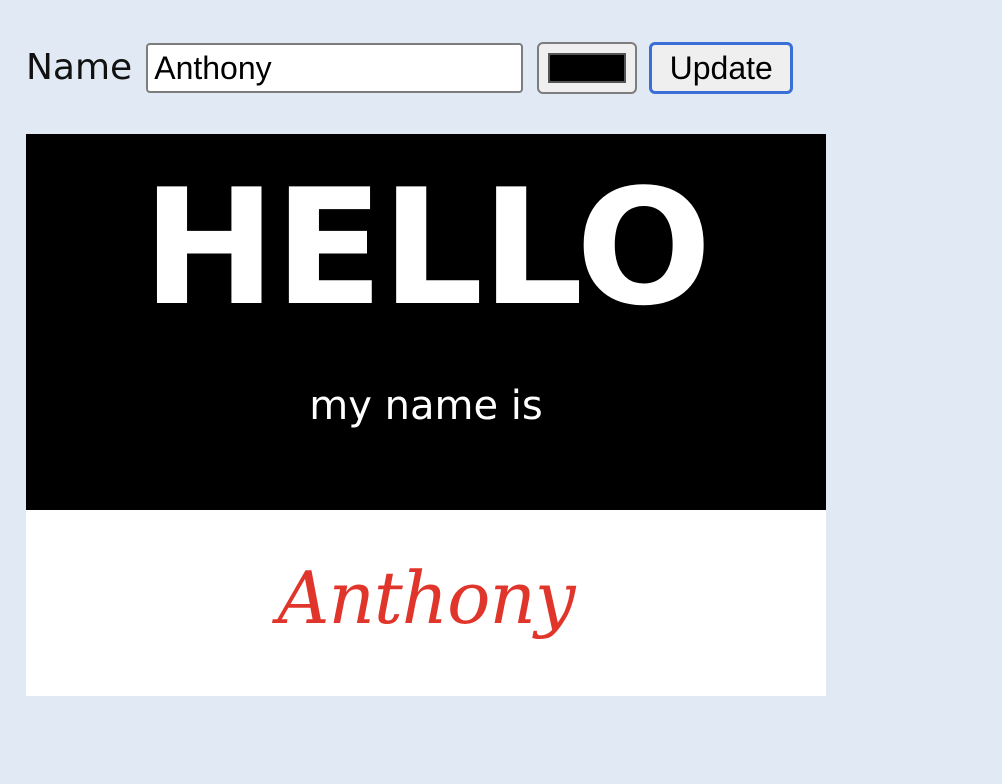 This screenshot has width=1002, height=784. What do you see at coordinates (426, 247) in the screenshot?
I see `hello-heading: HELLO` at bounding box center [426, 247].